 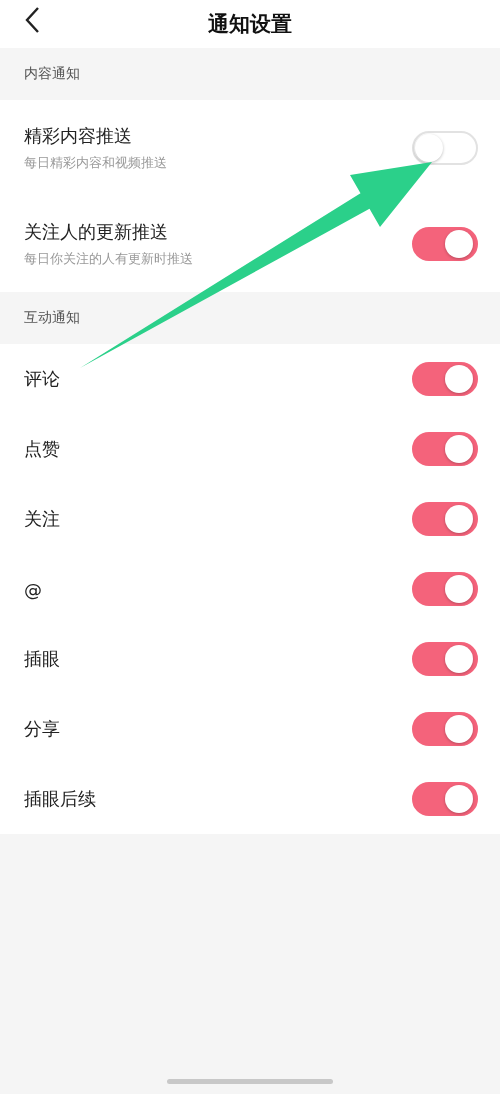 I want to click on setting-label: 点赞, so click(x=42, y=449).